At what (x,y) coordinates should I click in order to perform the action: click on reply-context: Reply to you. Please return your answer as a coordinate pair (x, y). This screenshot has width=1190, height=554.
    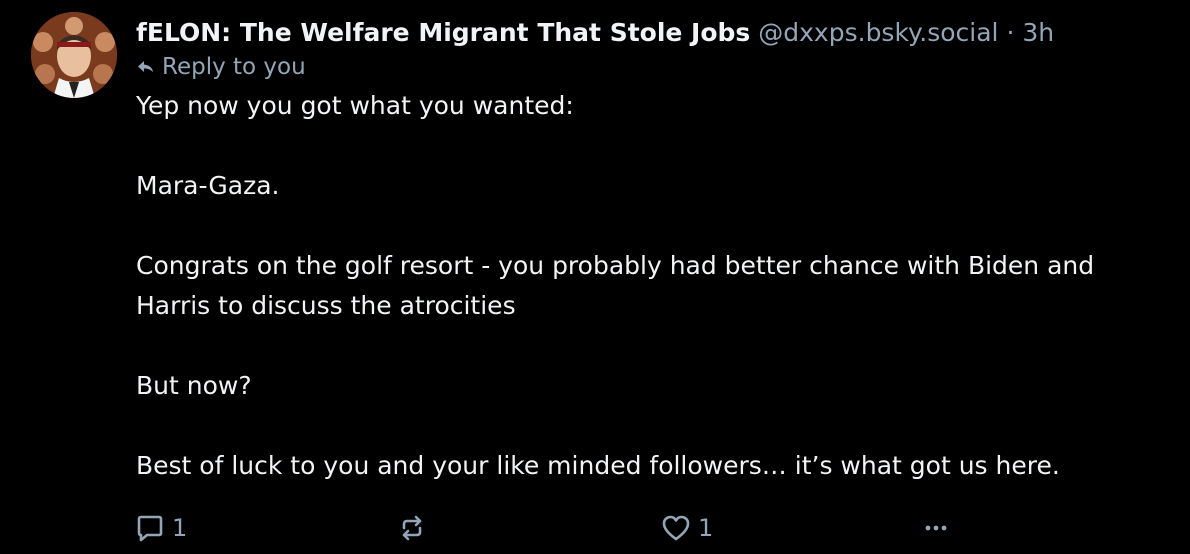
    Looking at the image, I should click on (656, 67).